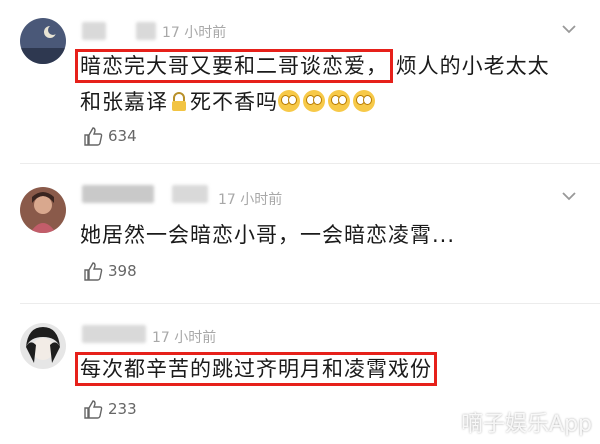  What do you see at coordinates (472, 66) in the screenshot?
I see `comment-text-rest: 烦人的小老太太` at bounding box center [472, 66].